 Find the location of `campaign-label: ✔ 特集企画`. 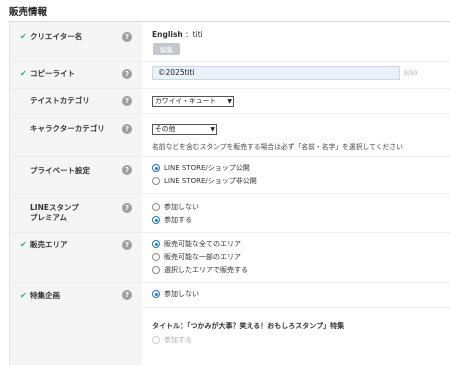

campaign-label: ✔ 特集企画 is located at coordinates (40, 295).